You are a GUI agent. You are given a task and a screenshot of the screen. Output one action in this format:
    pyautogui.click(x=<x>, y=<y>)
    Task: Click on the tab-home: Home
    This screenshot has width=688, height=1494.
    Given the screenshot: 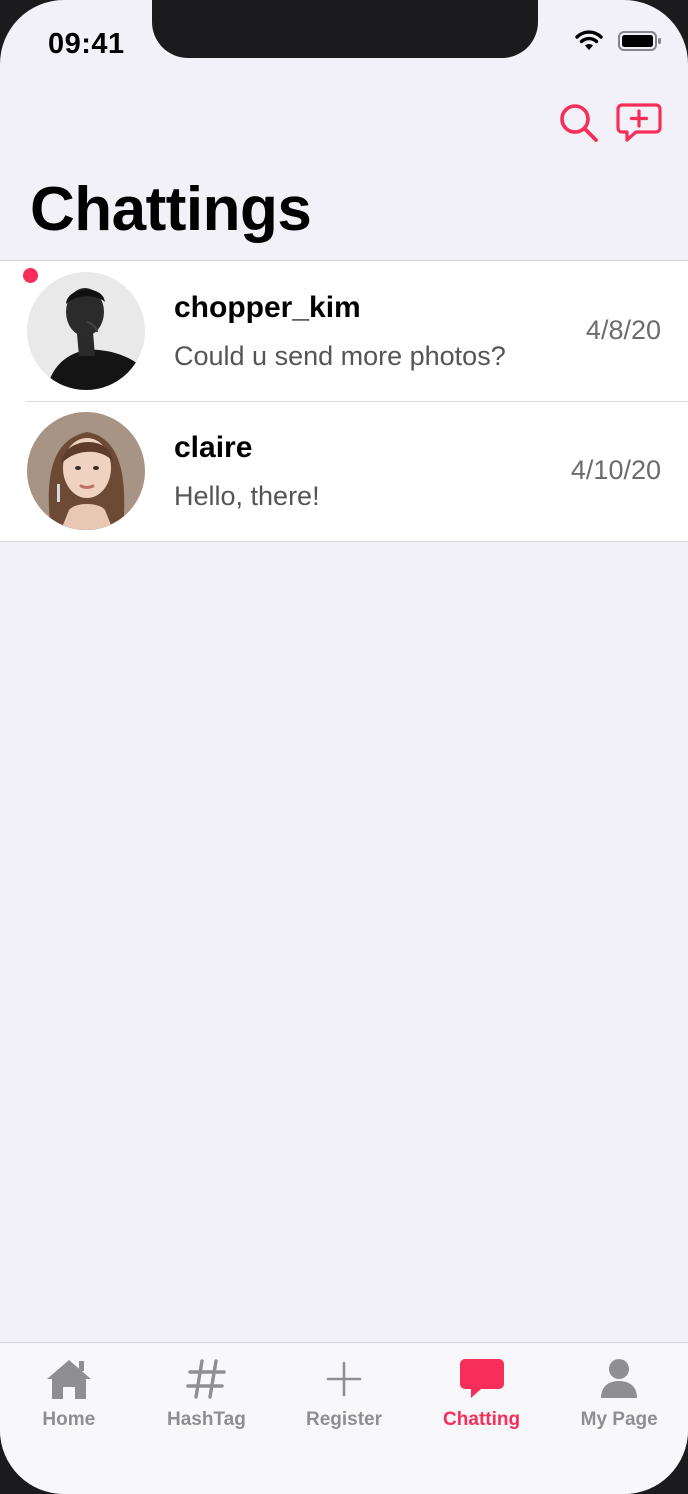 What is the action you would take?
    pyautogui.click(x=69, y=1418)
    